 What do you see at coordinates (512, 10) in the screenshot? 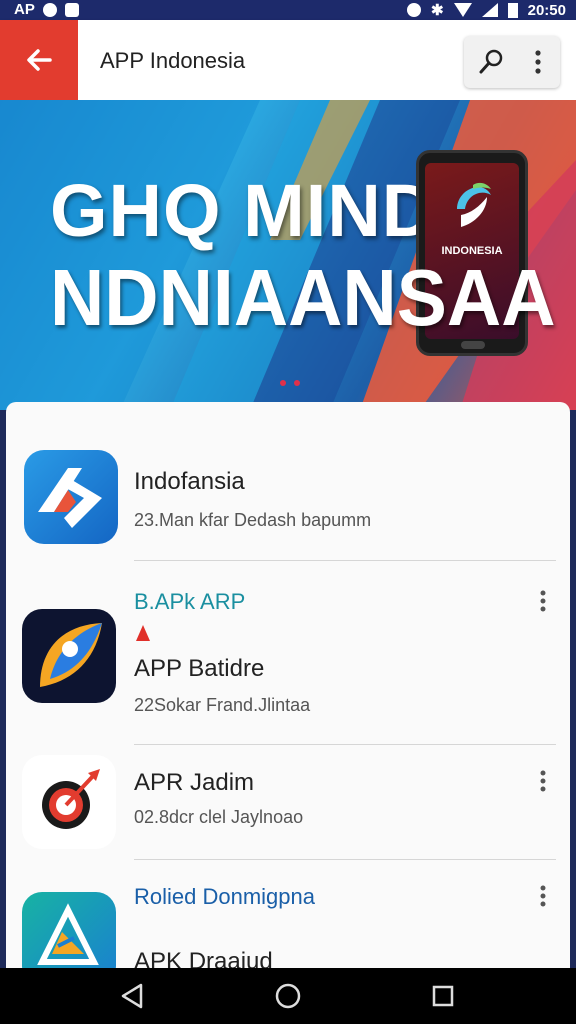
I see `battery-icon` at bounding box center [512, 10].